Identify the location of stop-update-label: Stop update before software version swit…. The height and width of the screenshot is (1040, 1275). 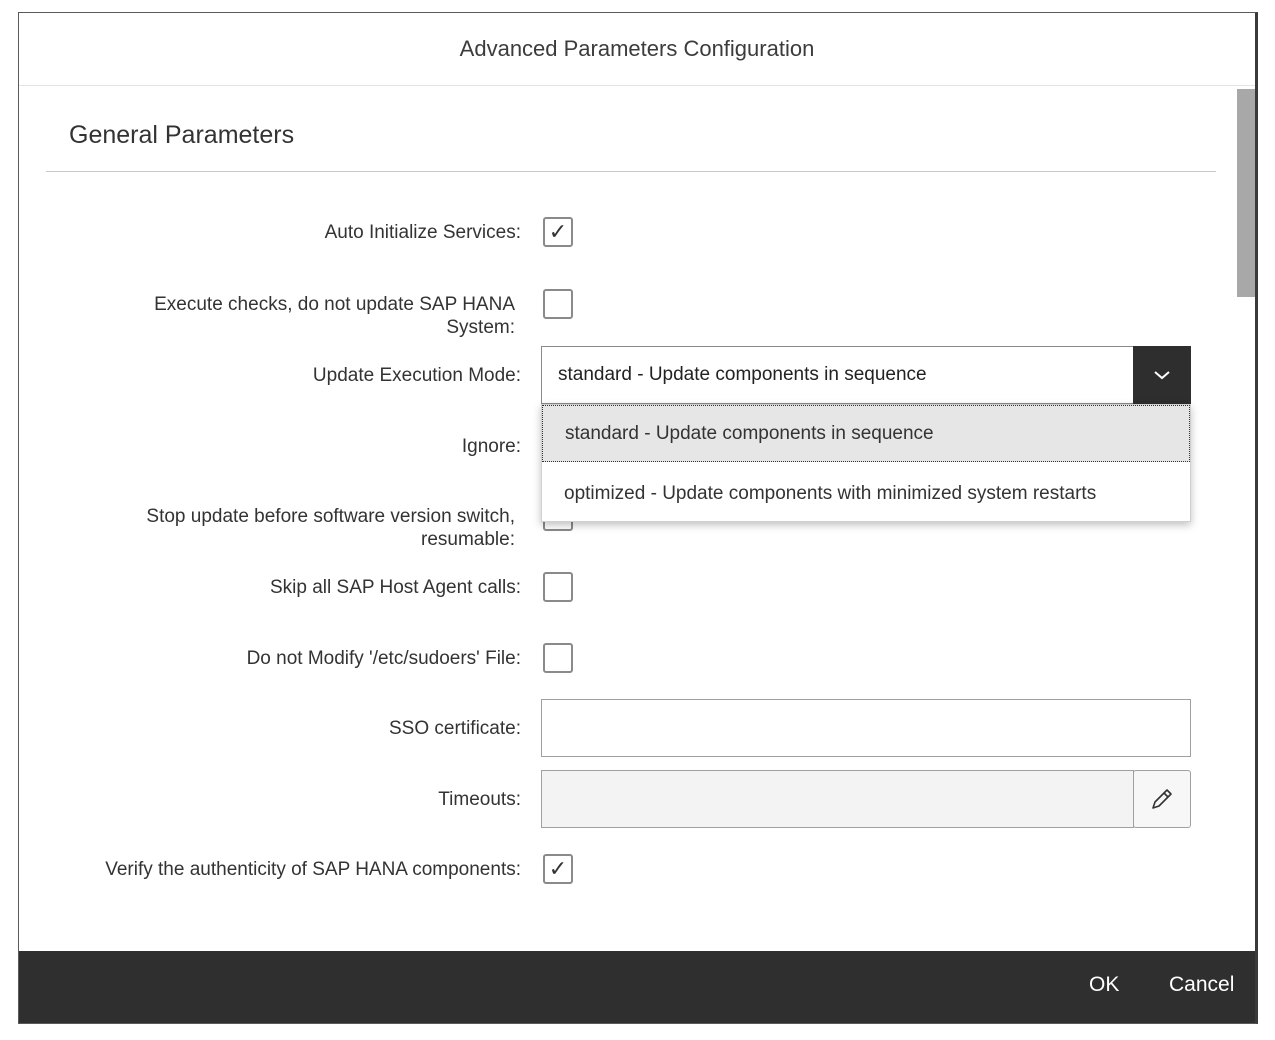
(330, 528).